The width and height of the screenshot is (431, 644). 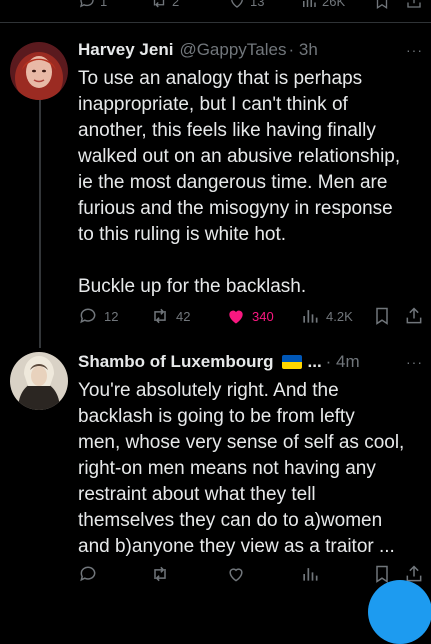 I want to click on share-button, so click(x=414, y=316).